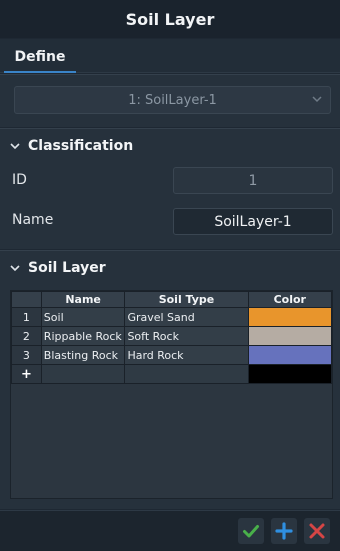  Describe the element at coordinates (26, 374) in the screenshot. I see `add-row-icon: +` at that location.